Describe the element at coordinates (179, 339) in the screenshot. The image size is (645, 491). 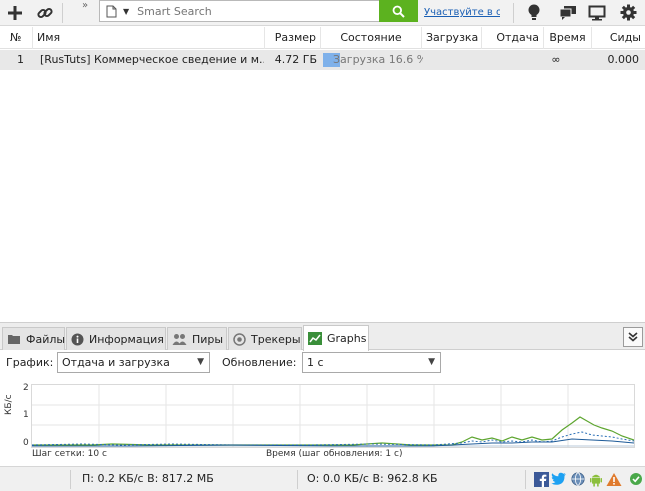
I see `peers-icon` at that location.